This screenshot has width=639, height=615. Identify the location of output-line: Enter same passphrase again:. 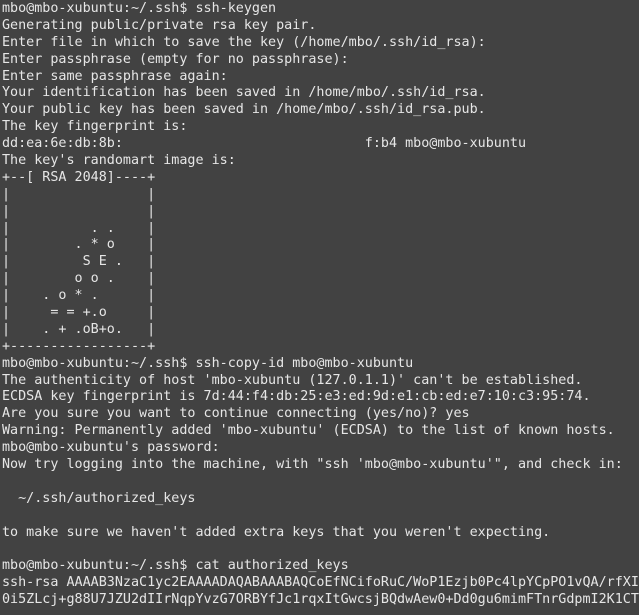
(320, 77).